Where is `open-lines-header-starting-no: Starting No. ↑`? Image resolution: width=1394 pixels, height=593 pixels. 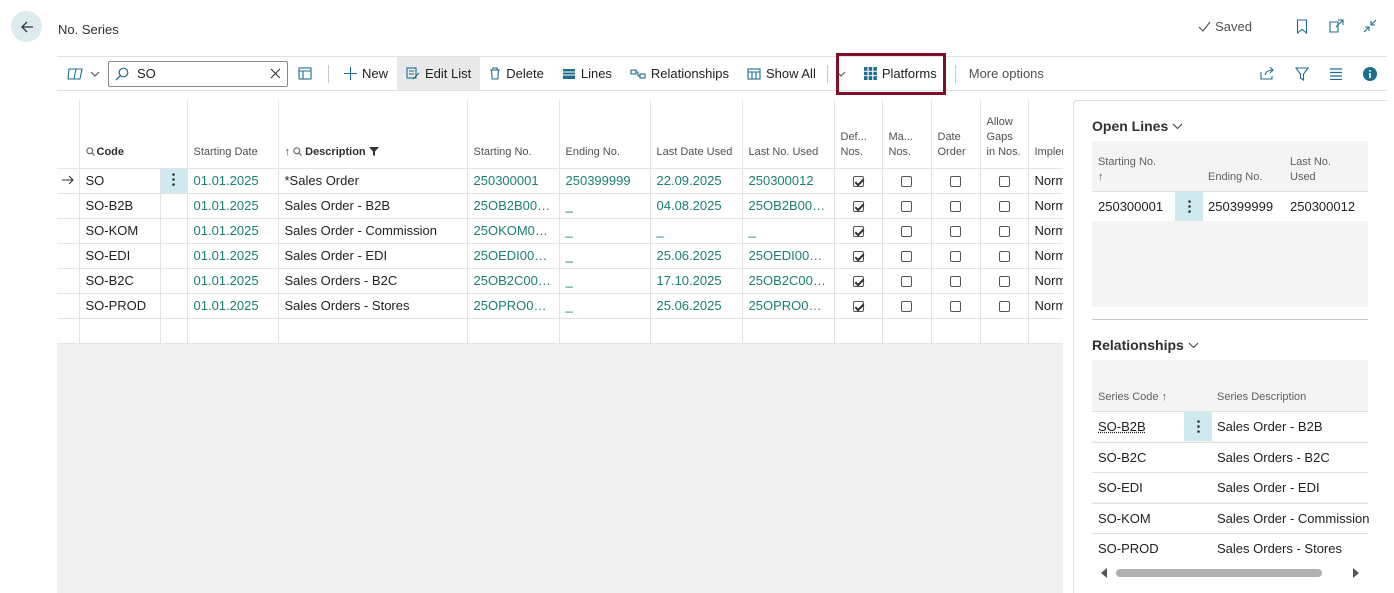 open-lines-header-starting-no: Starting No. ↑ is located at coordinates (1127, 170).